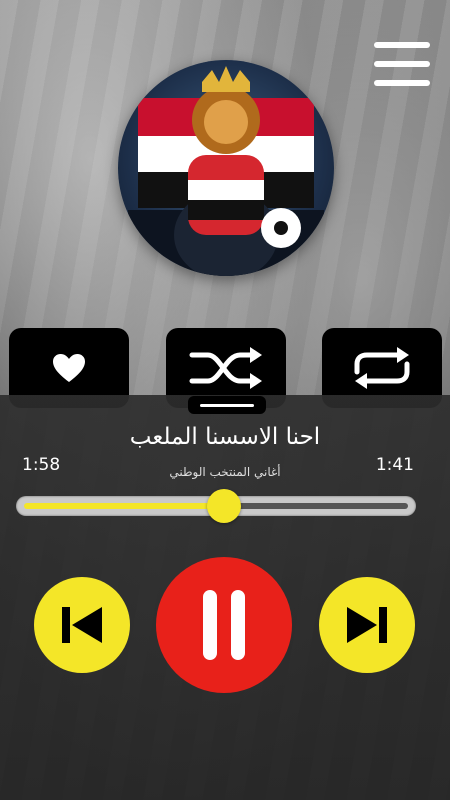  I want to click on album-subtitle: أغاني المنتخب الوطني, so click(225, 472).